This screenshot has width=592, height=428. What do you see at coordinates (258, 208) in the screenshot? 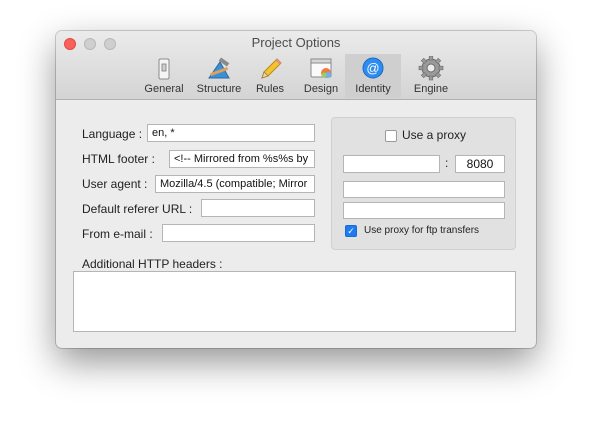
I see `default-referer-field` at bounding box center [258, 208].